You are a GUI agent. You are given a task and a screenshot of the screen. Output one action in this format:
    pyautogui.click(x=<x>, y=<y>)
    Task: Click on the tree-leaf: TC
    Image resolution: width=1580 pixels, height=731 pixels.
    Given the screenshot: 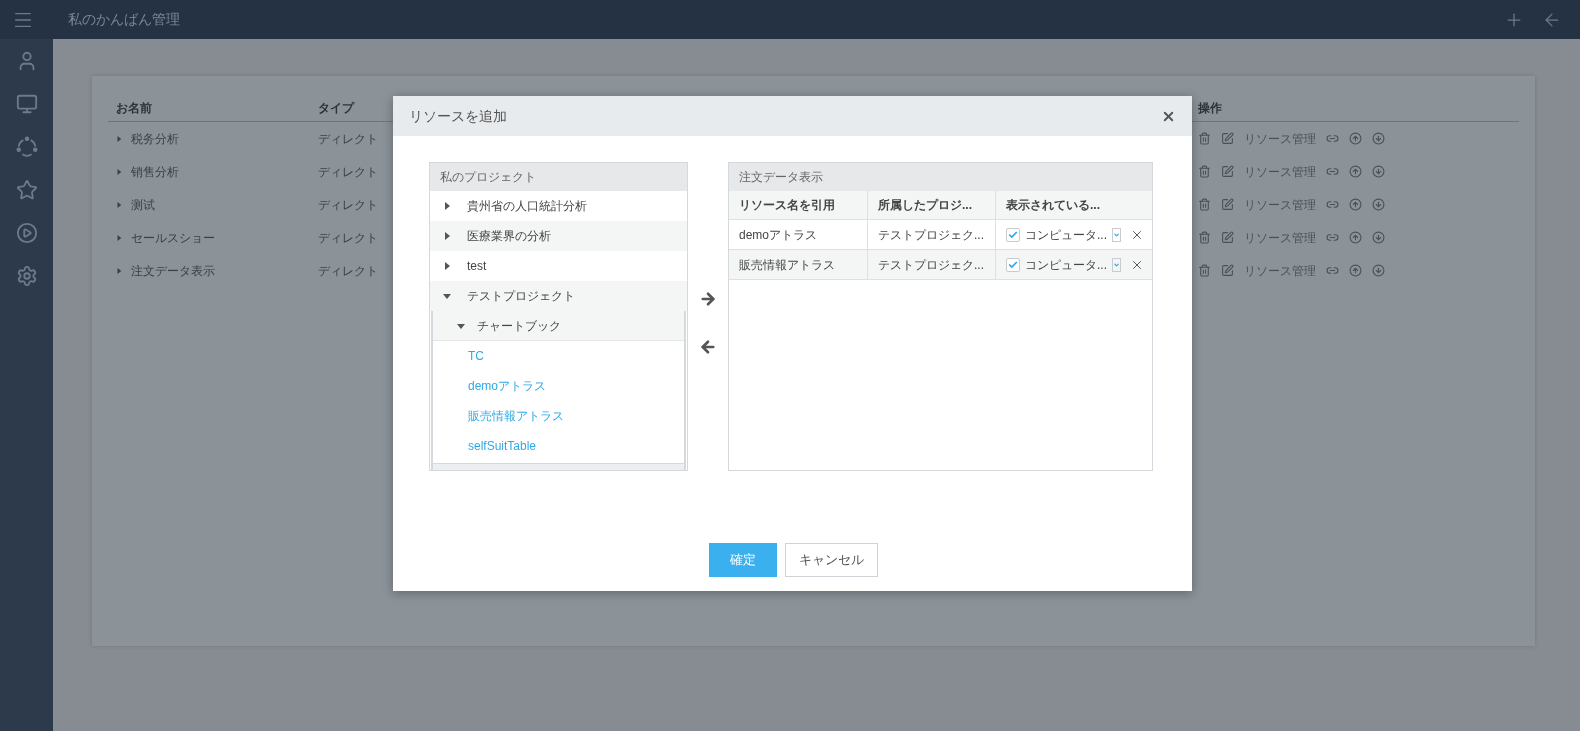 What is the action you would take?
    pyautogui.click(x=558, y=356)
    